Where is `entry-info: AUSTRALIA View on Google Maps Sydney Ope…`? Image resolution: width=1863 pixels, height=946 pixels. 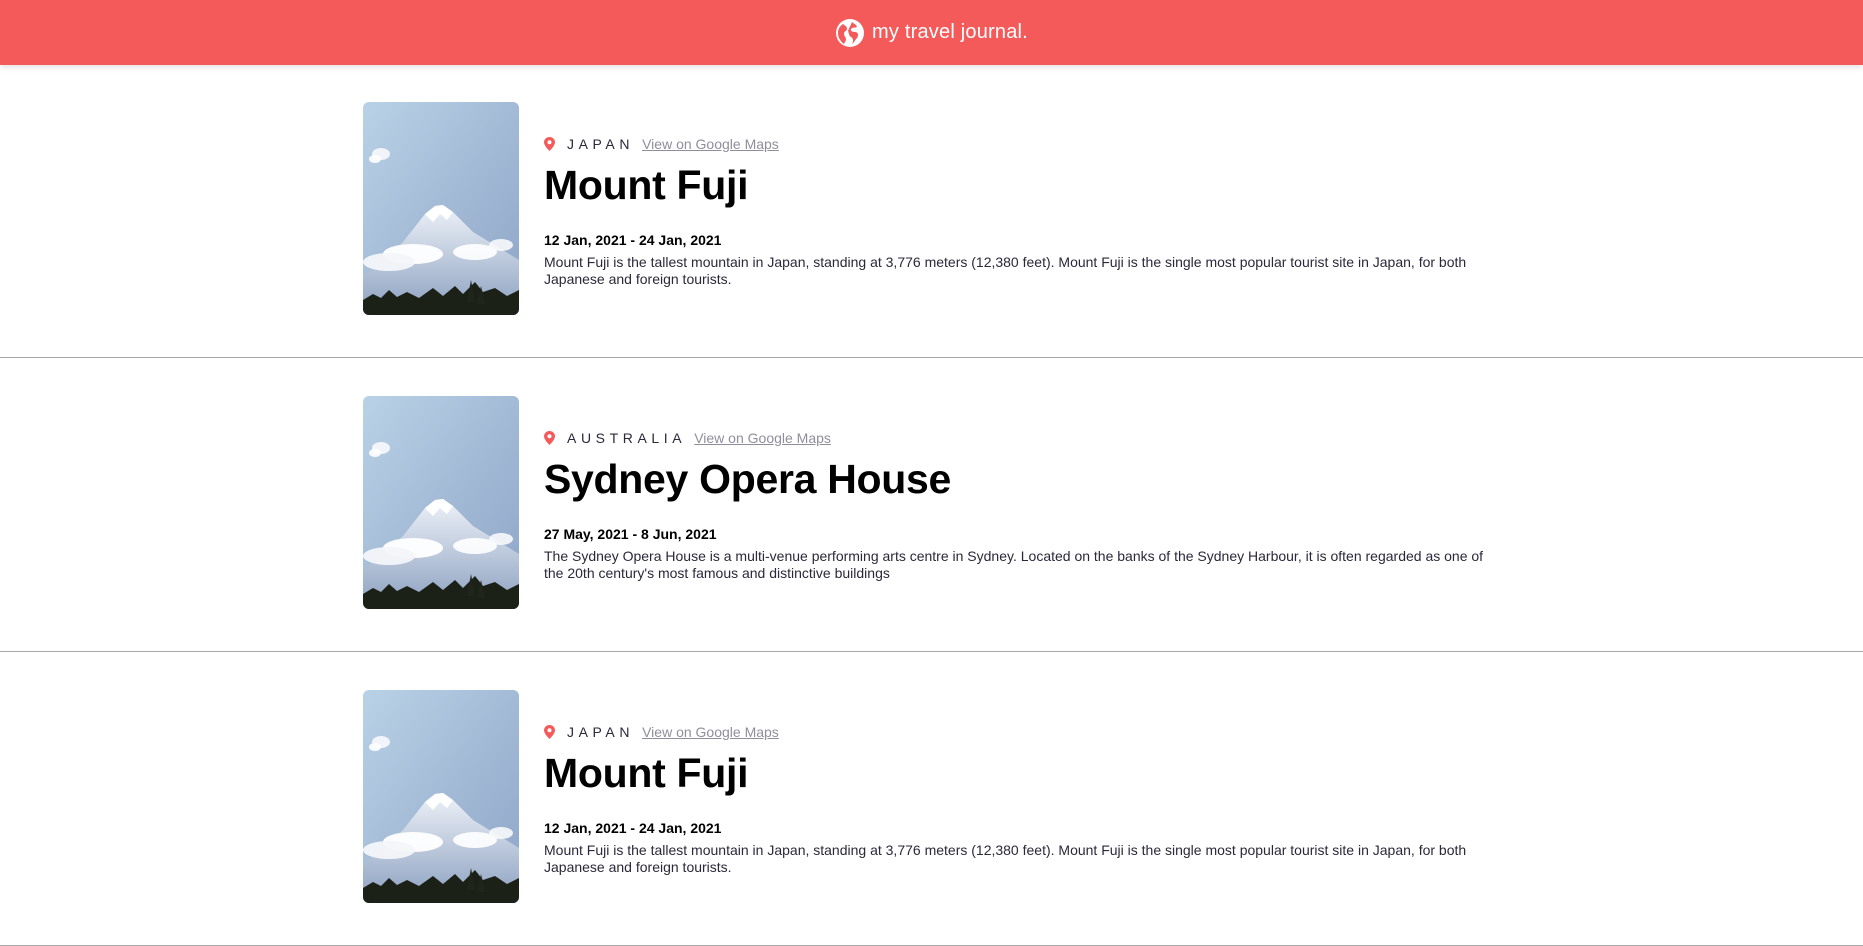
entry-info: AUSTRALIA View on Google Maps Sydney Ope… is located at coordinates (1024, 505).